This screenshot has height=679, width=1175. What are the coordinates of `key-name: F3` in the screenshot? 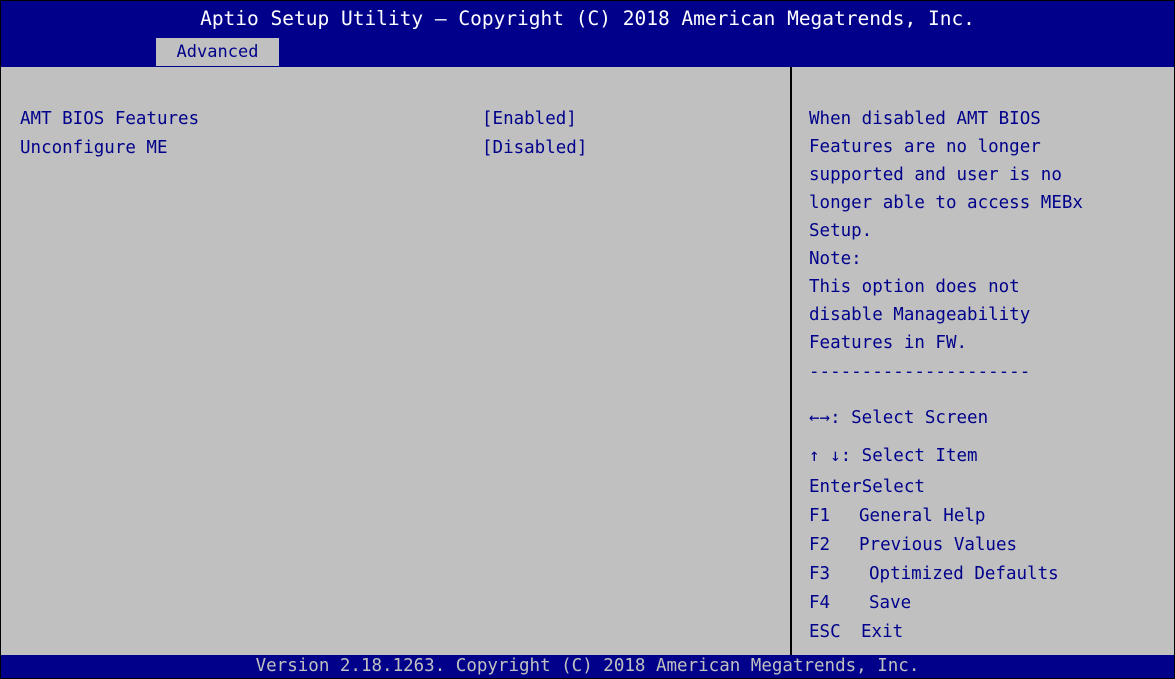 It's located at (820, 574).